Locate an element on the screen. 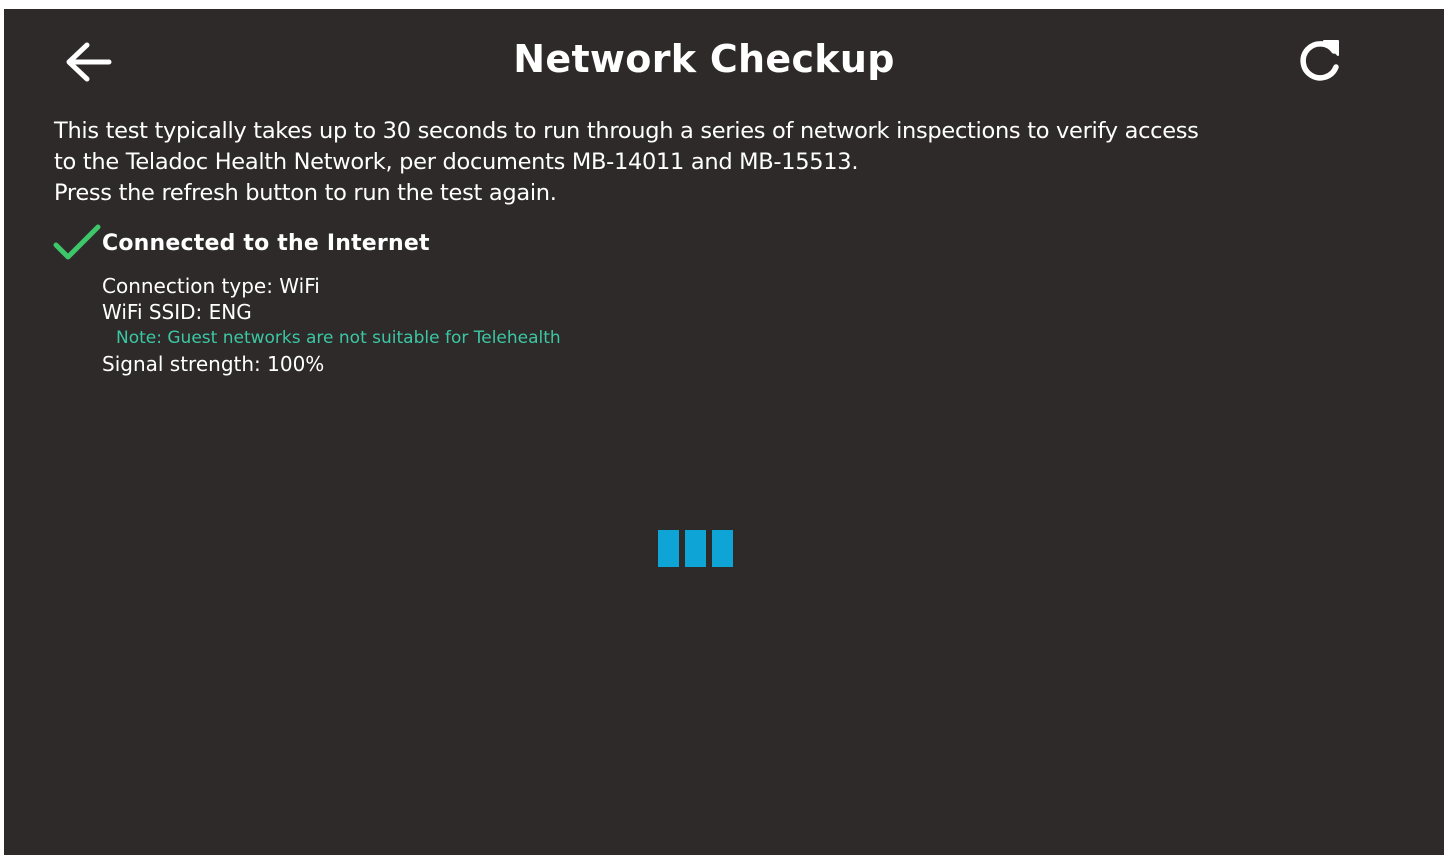 The width and height of the screenshot is (1449, 855). connection-status: Connected to the Internet is located at coordinates (241, 243).